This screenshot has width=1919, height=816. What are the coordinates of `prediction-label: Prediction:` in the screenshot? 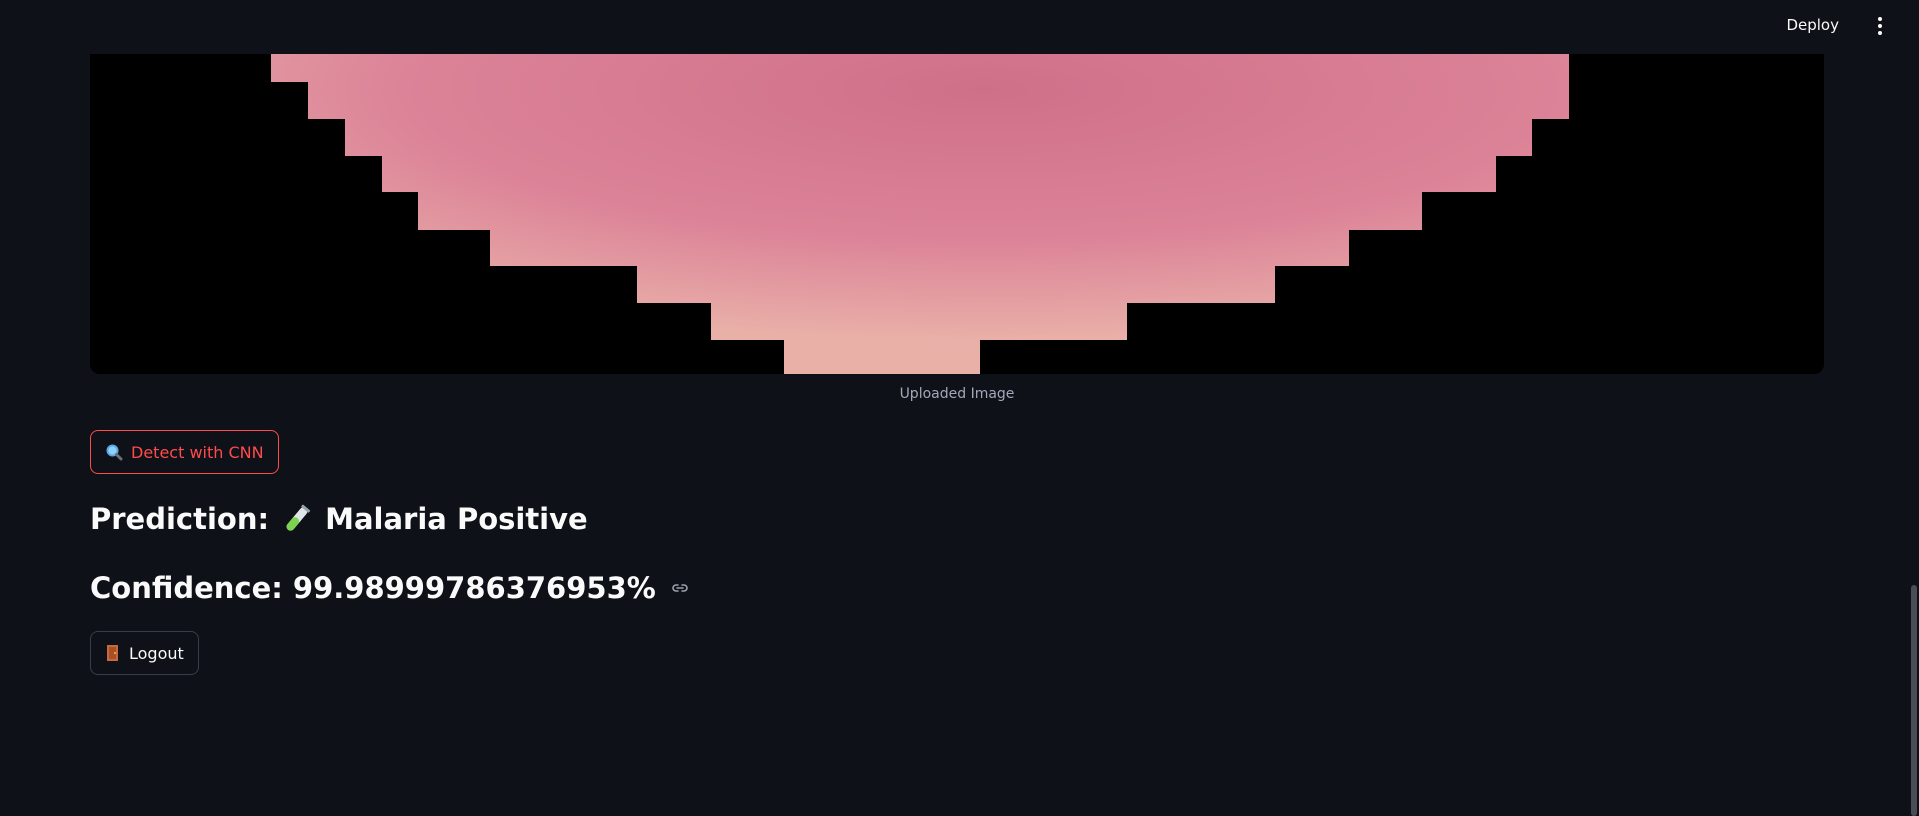 It's located at (180, 519).